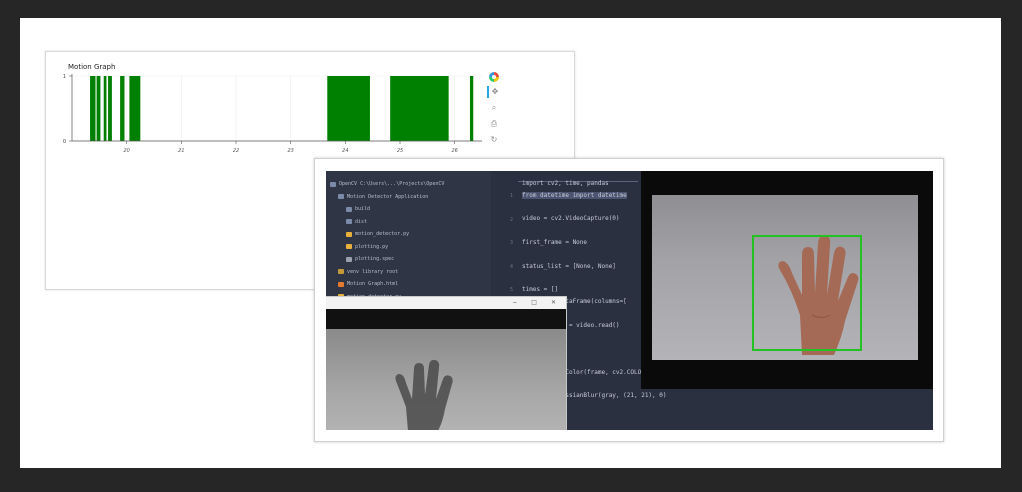  What do you see at coordinates (494, 124) in the screenshot?
I see `save-icon: ⎙` at bounding box center [494, 124].